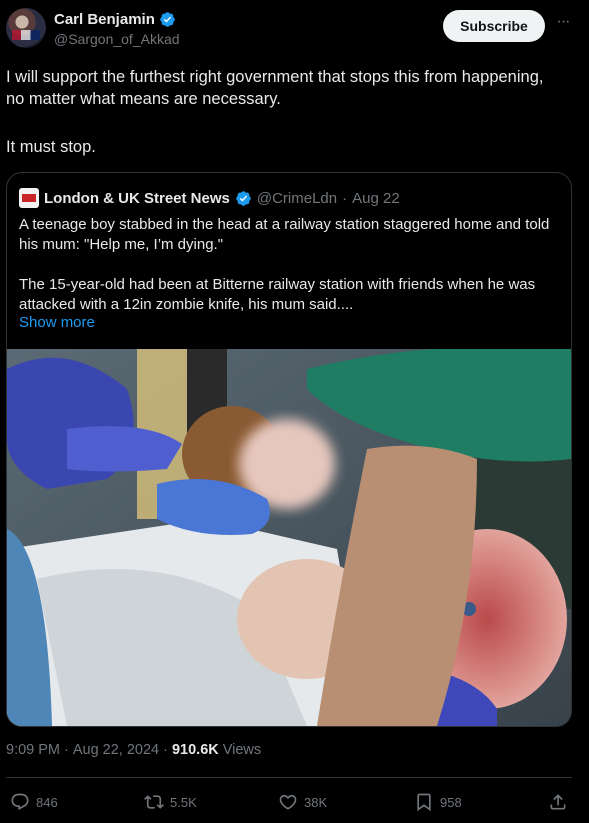 Image resolution: width=589 pixels, height=823 pixels. Describe the element at coordinates (438, 802) in the screenshot. I see `bookmark-button: 958` at that location.